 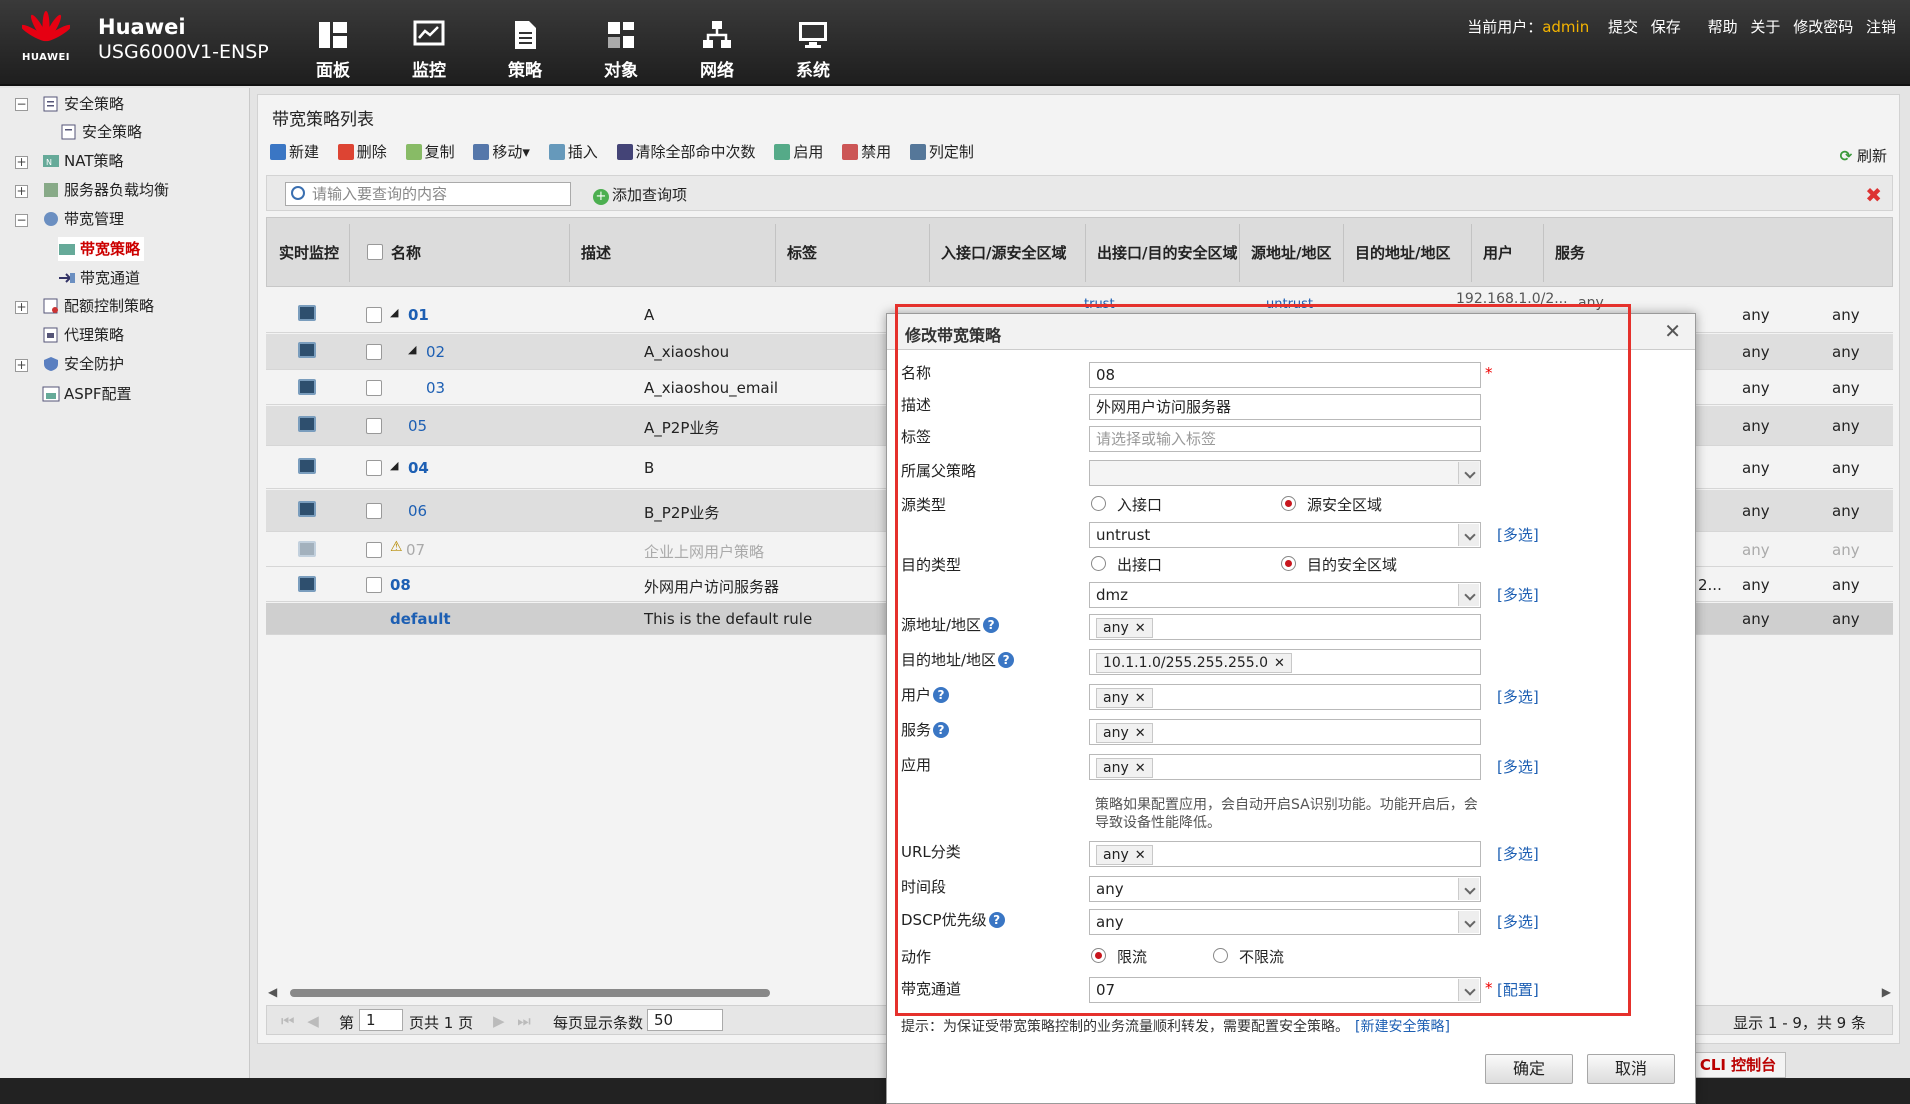 What do you see at coordinates (717, 50) in the screenshot?
I see `nav-network: 网络` at bounding box center [717, 50].